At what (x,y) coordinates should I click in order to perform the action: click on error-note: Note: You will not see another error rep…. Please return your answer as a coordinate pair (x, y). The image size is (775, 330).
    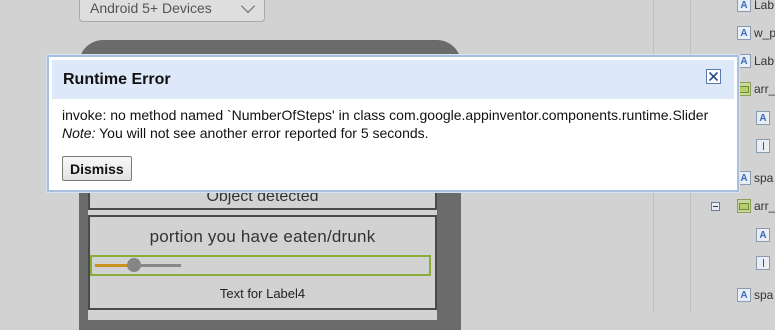
    Looking at the image, I should click on (385, 133).